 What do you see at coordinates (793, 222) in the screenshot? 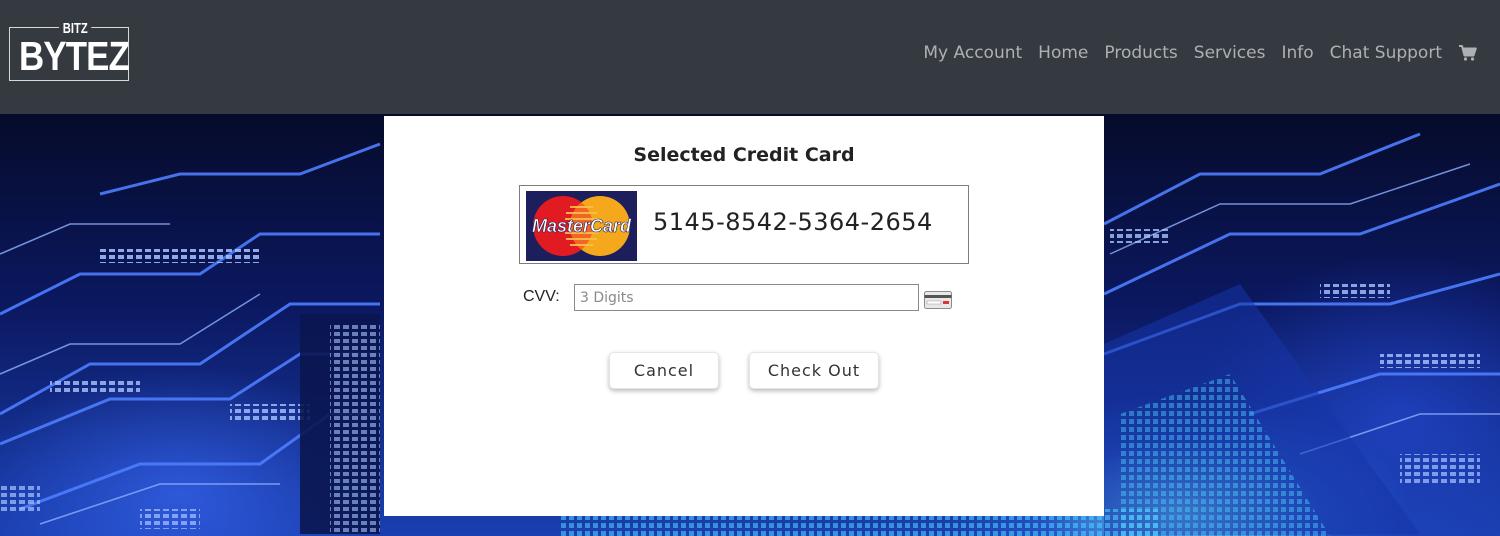
I see `card-number: 5145-8542-5364-2654` at bounding box center [793, 222].